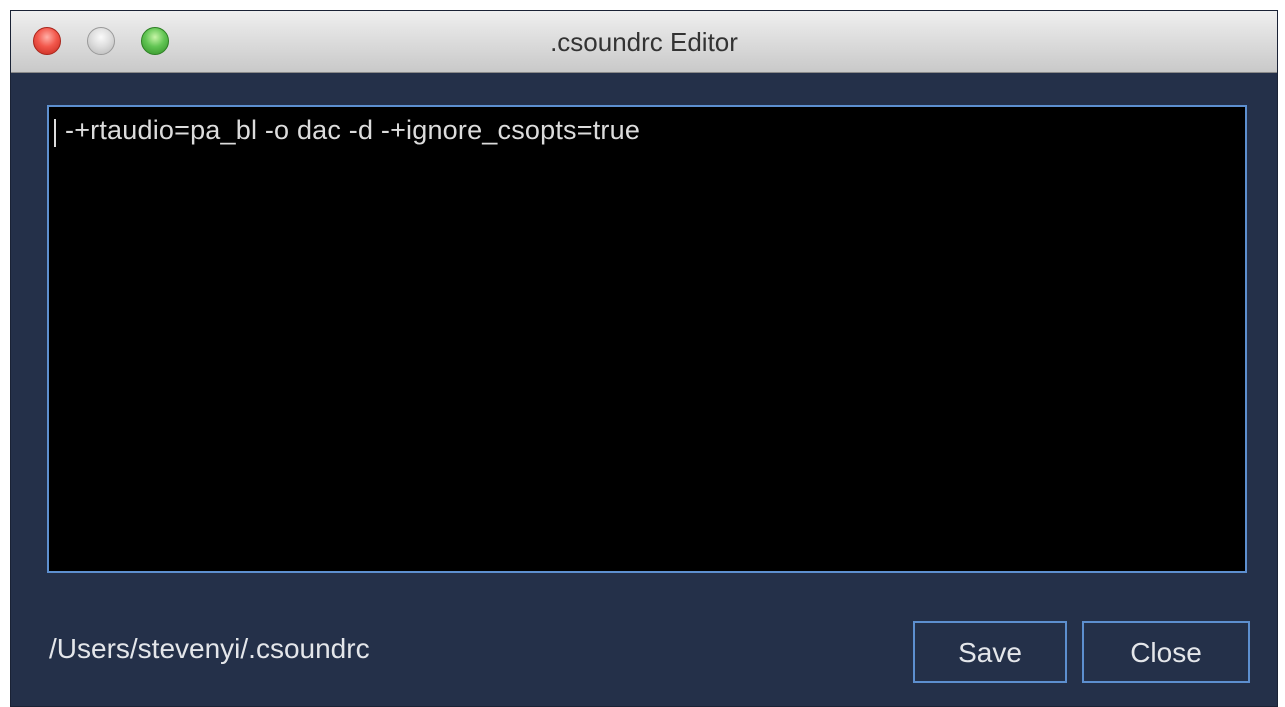  What do you see at coordinates (990, 652) in the screenshot?
I see `save-button: Save` at bounding box center [990, 652].